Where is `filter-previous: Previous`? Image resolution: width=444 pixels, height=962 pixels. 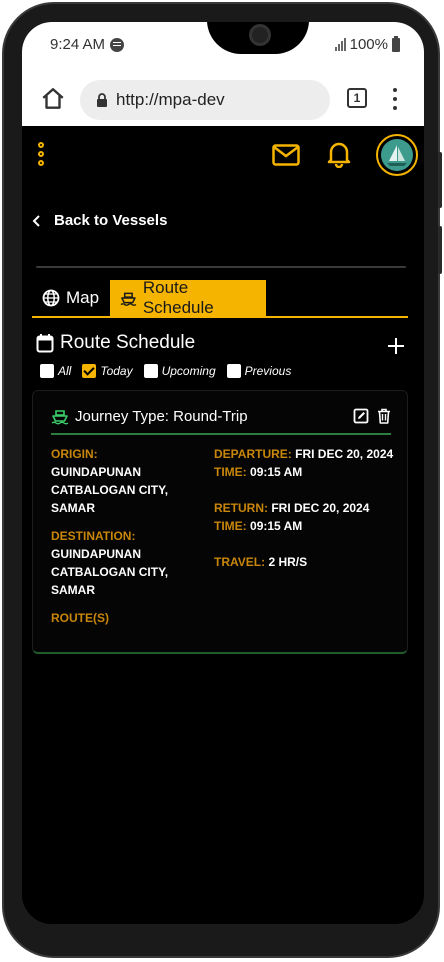 filter-previous: Previous is located at coordinates (259, 371).